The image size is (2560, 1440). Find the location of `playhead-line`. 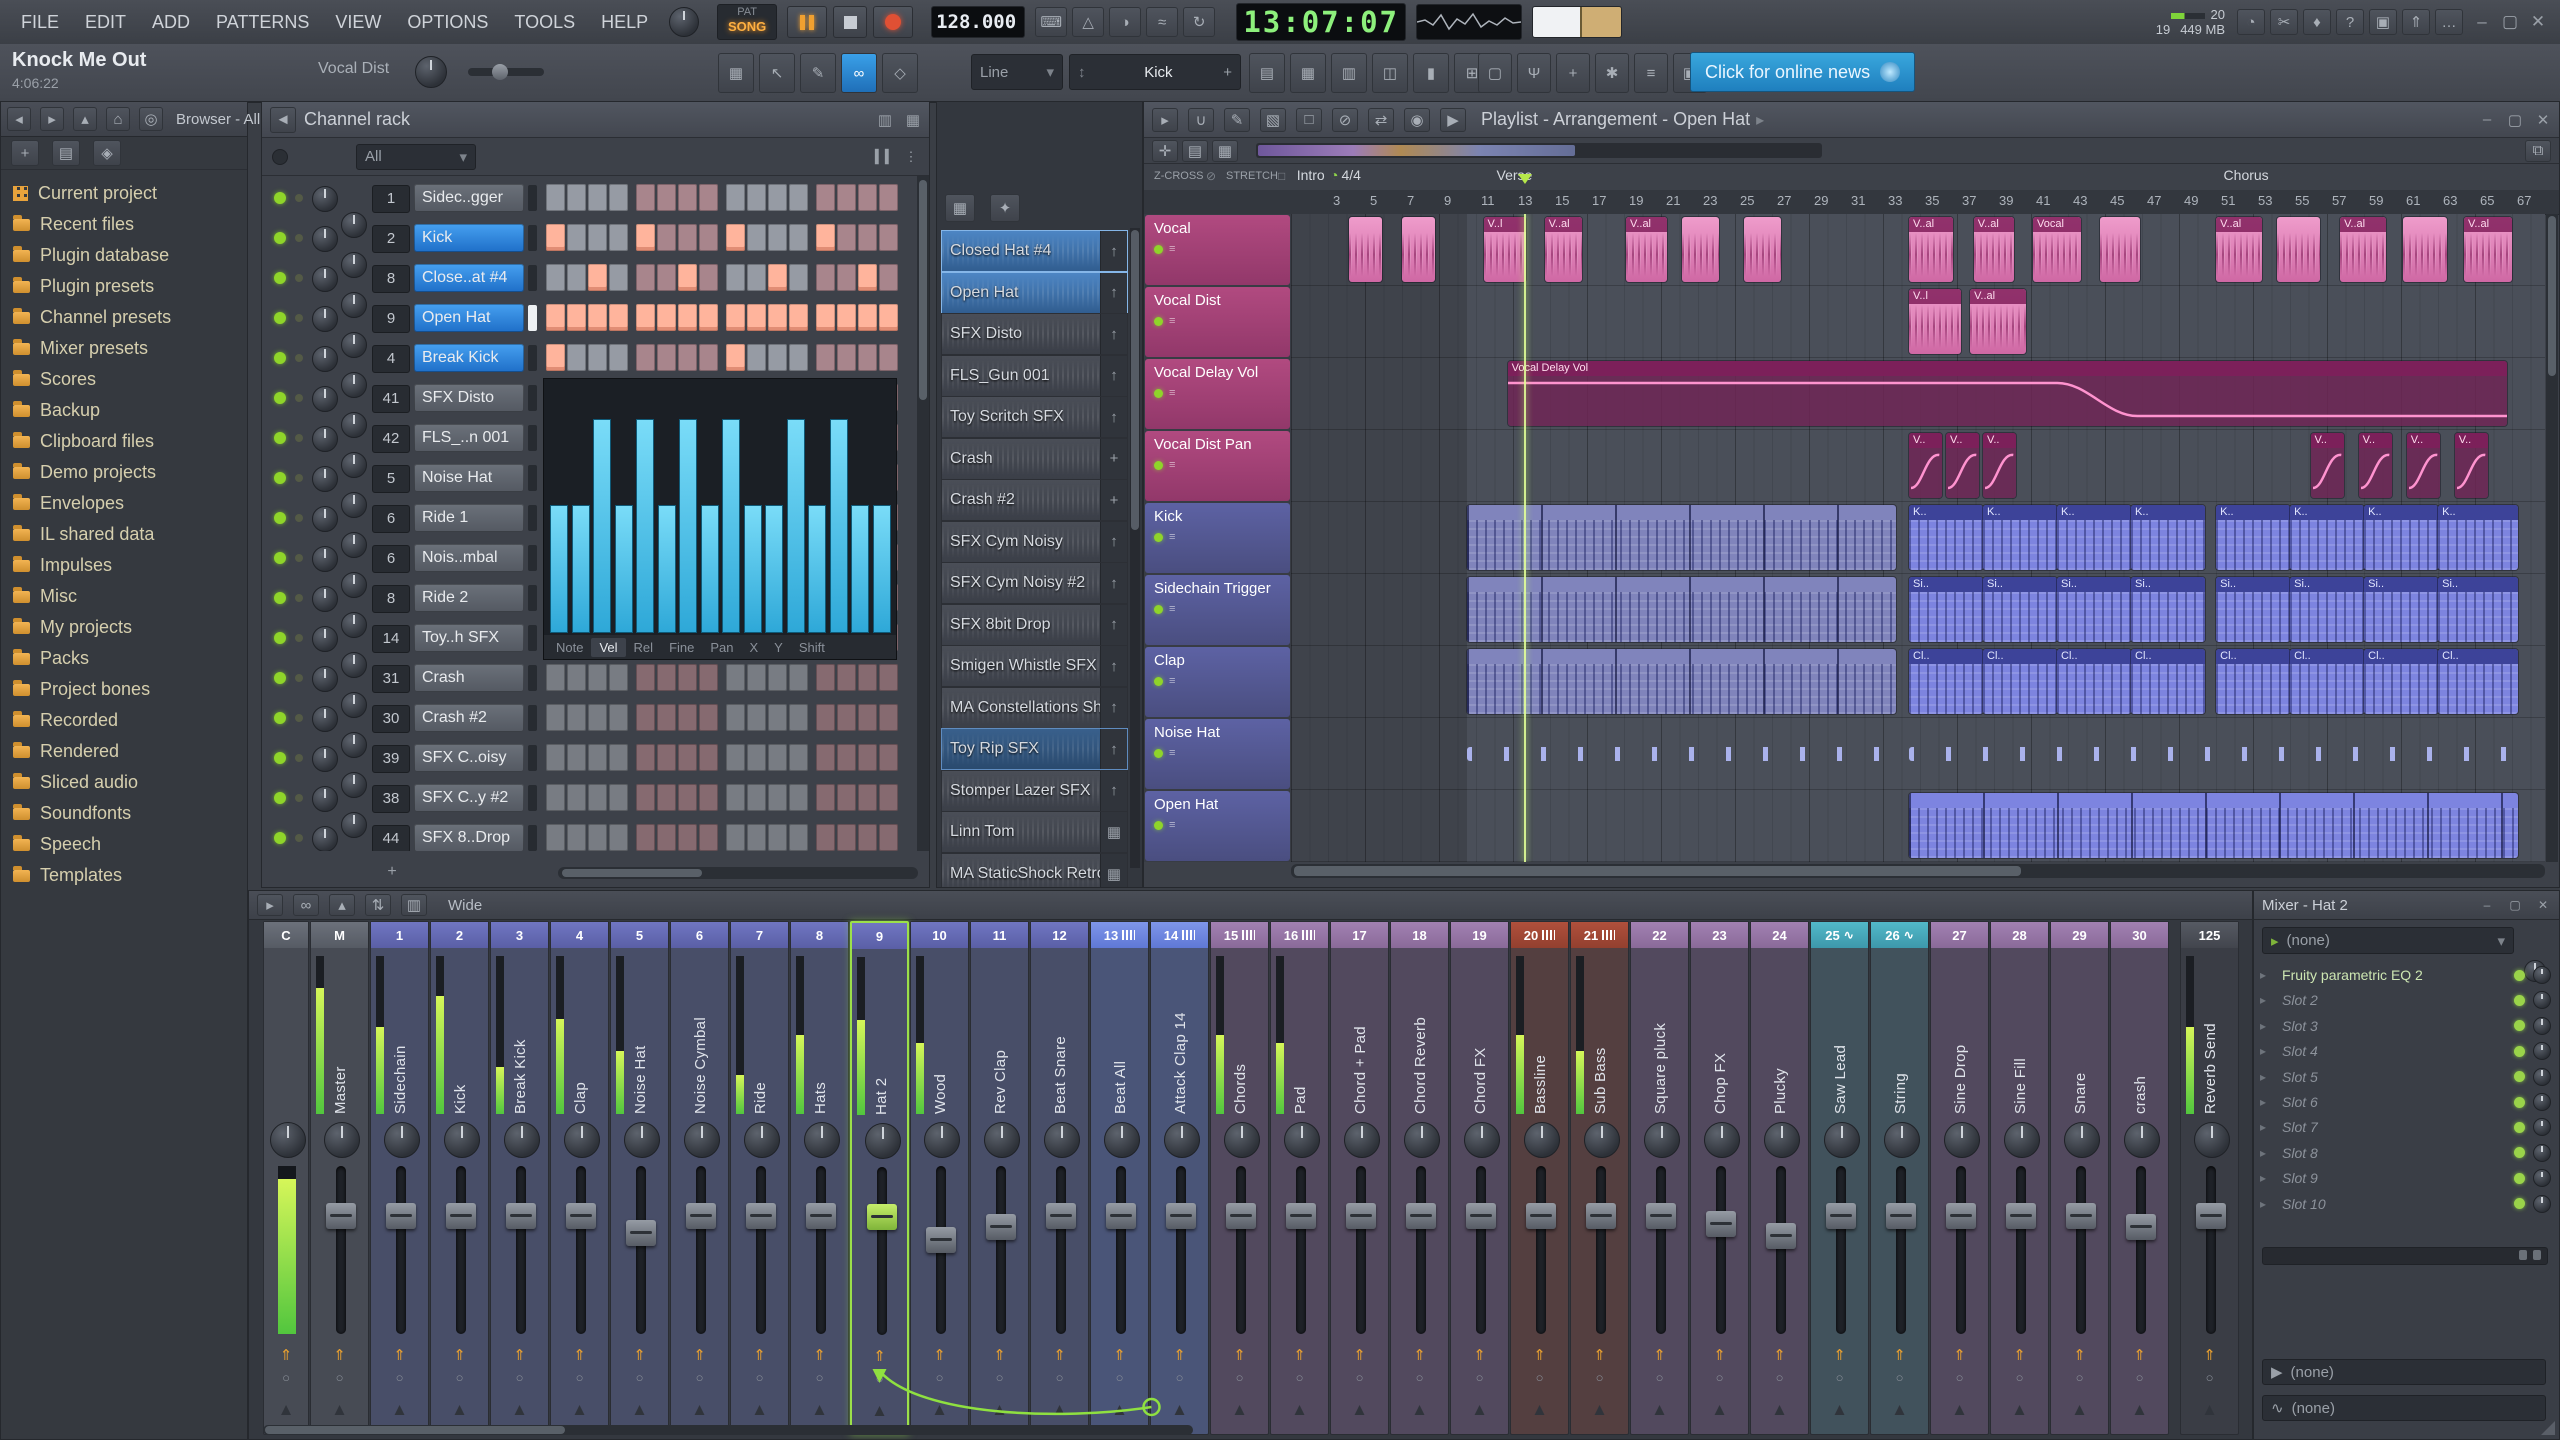

playhead-line is located at coordinates (1525, 538).